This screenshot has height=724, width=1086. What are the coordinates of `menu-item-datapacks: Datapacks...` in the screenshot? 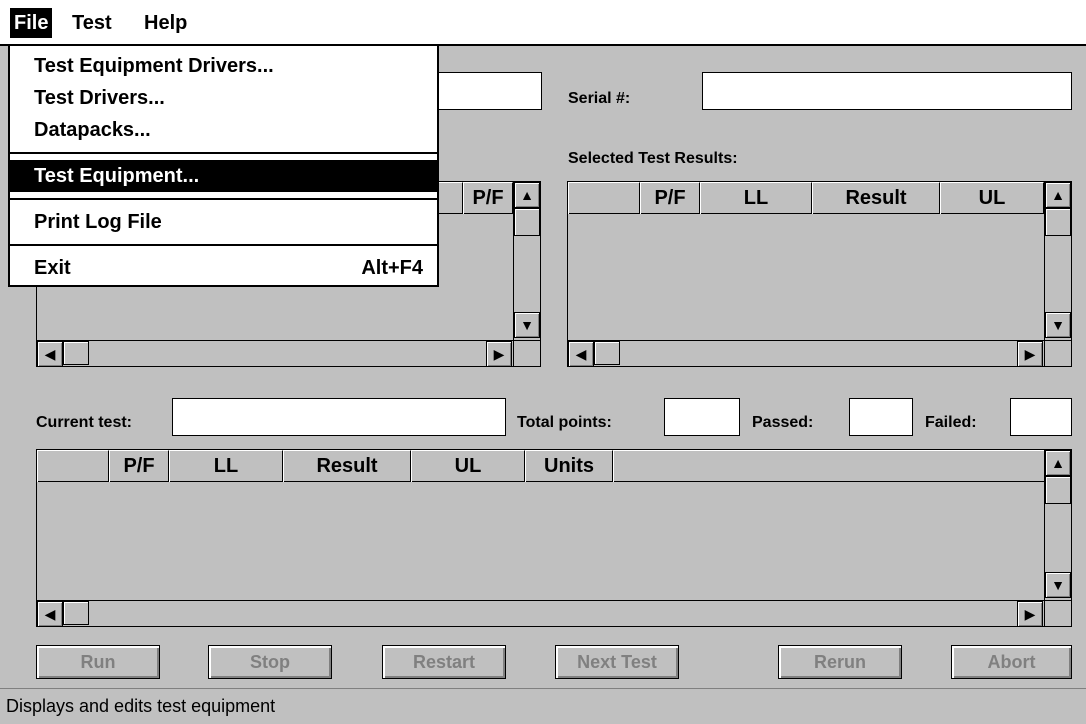 It's located at (223, 130).